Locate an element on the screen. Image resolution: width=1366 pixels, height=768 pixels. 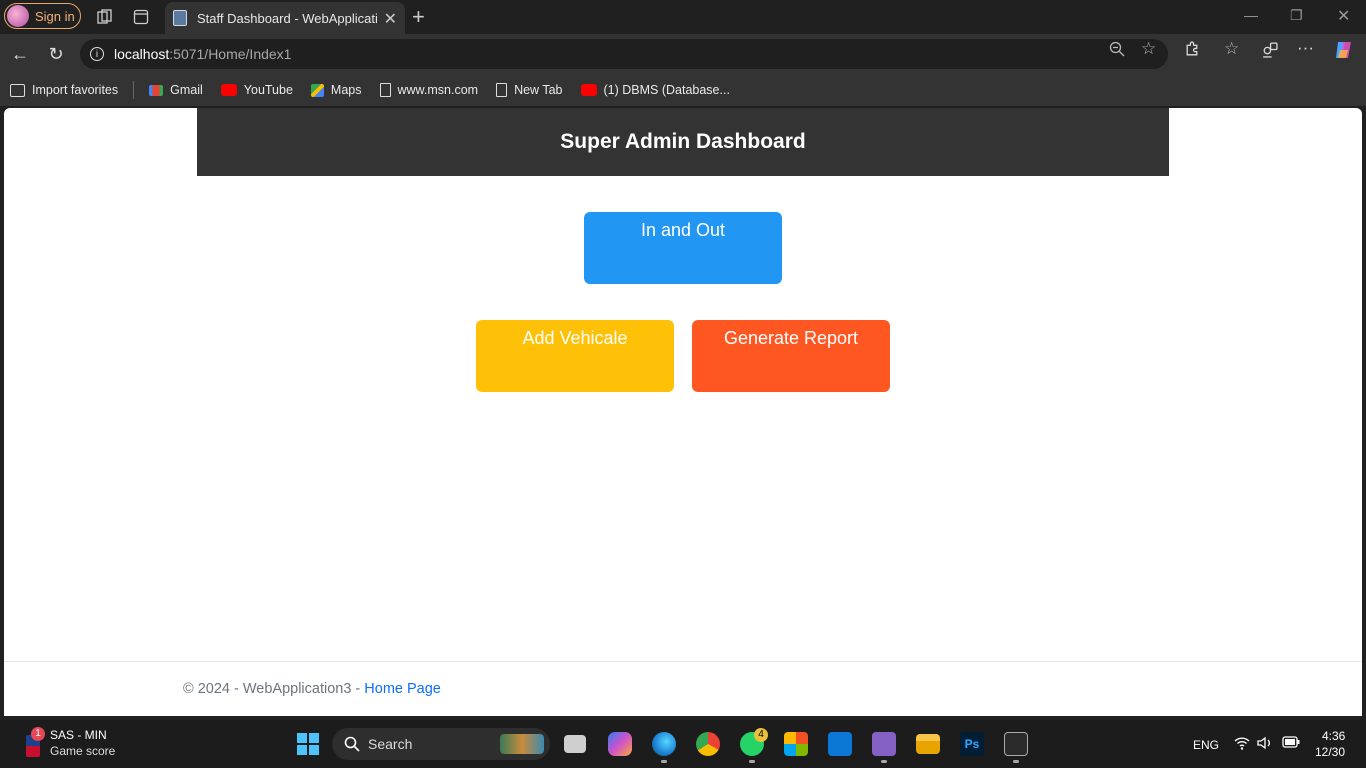
bookmark-label: YouTube is located at coordinates (268, 90).